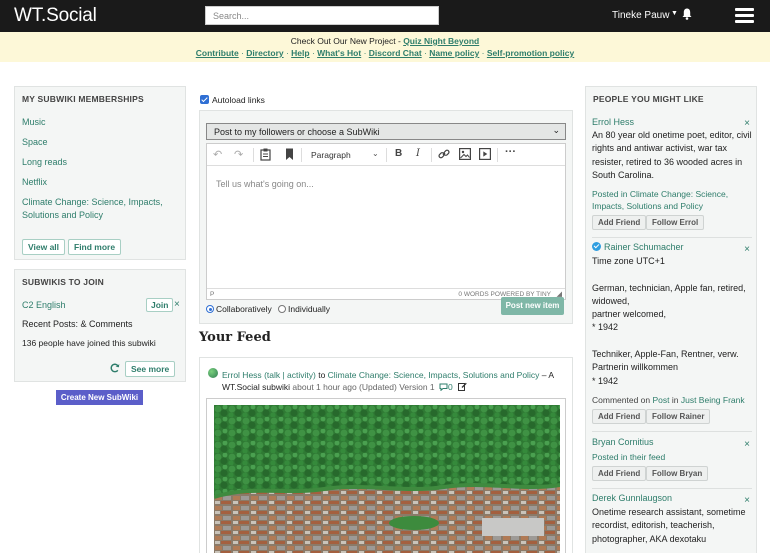  What do you see at coordinates (441, 41) in the screenshot?
I see `quiz-night-link: Quiz Night Beyond` at bounding box center [441, 41].